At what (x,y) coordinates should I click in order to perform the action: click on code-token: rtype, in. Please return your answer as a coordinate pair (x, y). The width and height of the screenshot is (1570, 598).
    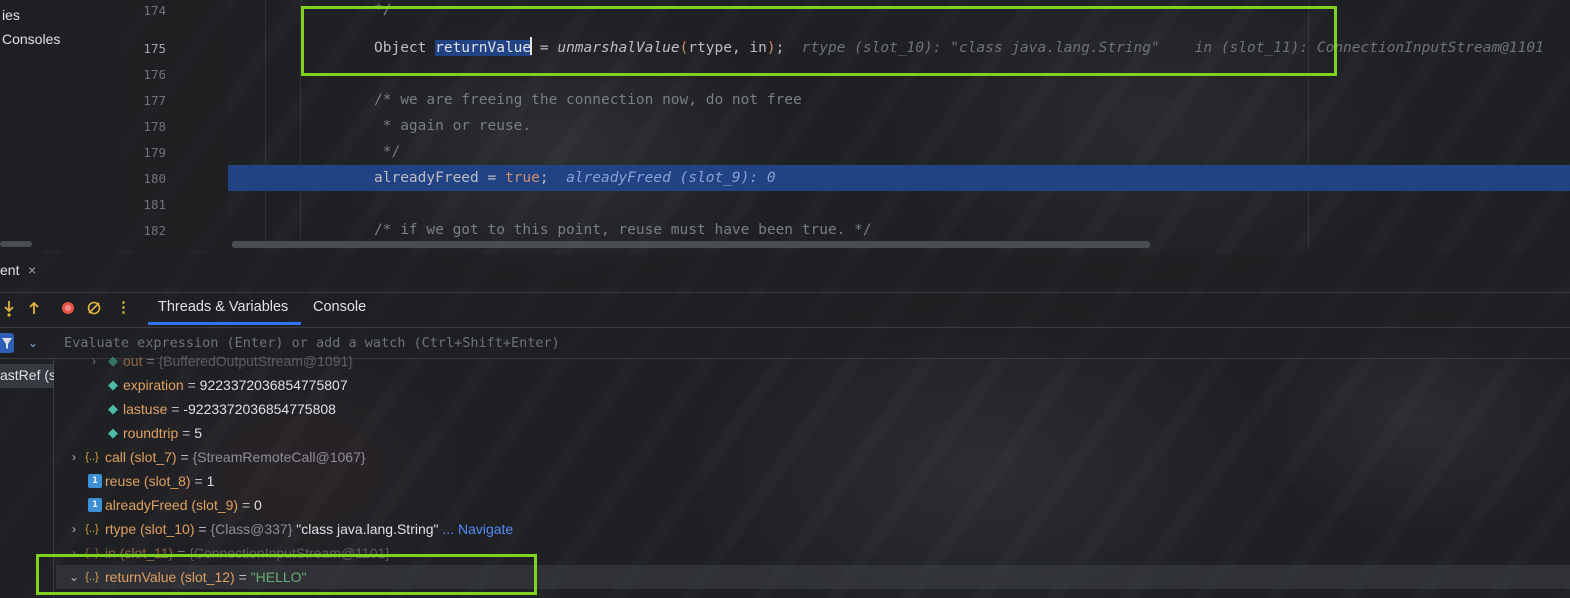
    Looking at the image, I should click on (727, 48).